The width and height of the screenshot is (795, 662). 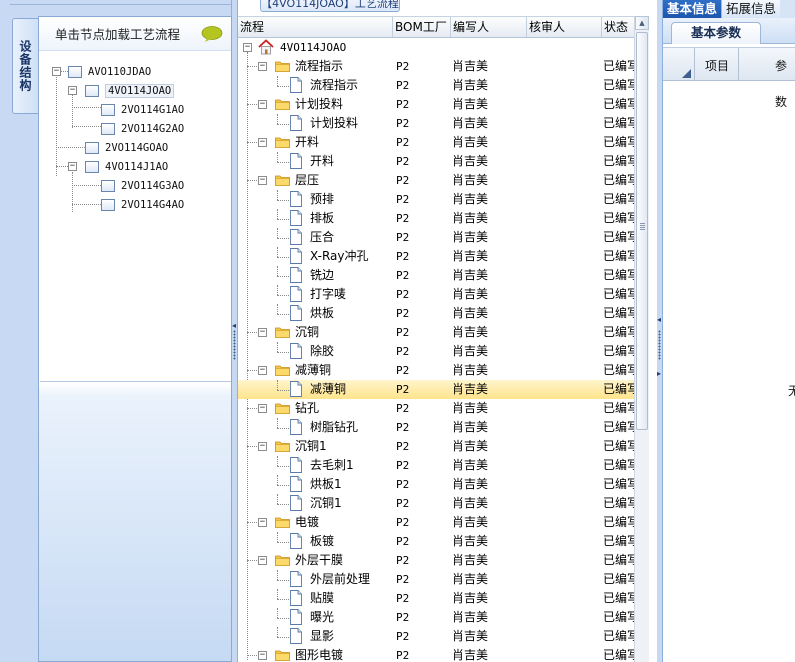 What do you see at coordinates (436, 351) in the screenshot?
I see `process-row: 除胶 P2 肖吉美 已编写` at bounding box center [436, 351].